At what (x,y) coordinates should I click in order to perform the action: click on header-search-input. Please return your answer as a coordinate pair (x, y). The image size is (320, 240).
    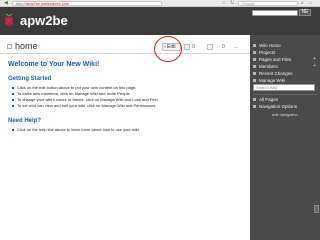
    Looking at the image, I should click on (275, 13).